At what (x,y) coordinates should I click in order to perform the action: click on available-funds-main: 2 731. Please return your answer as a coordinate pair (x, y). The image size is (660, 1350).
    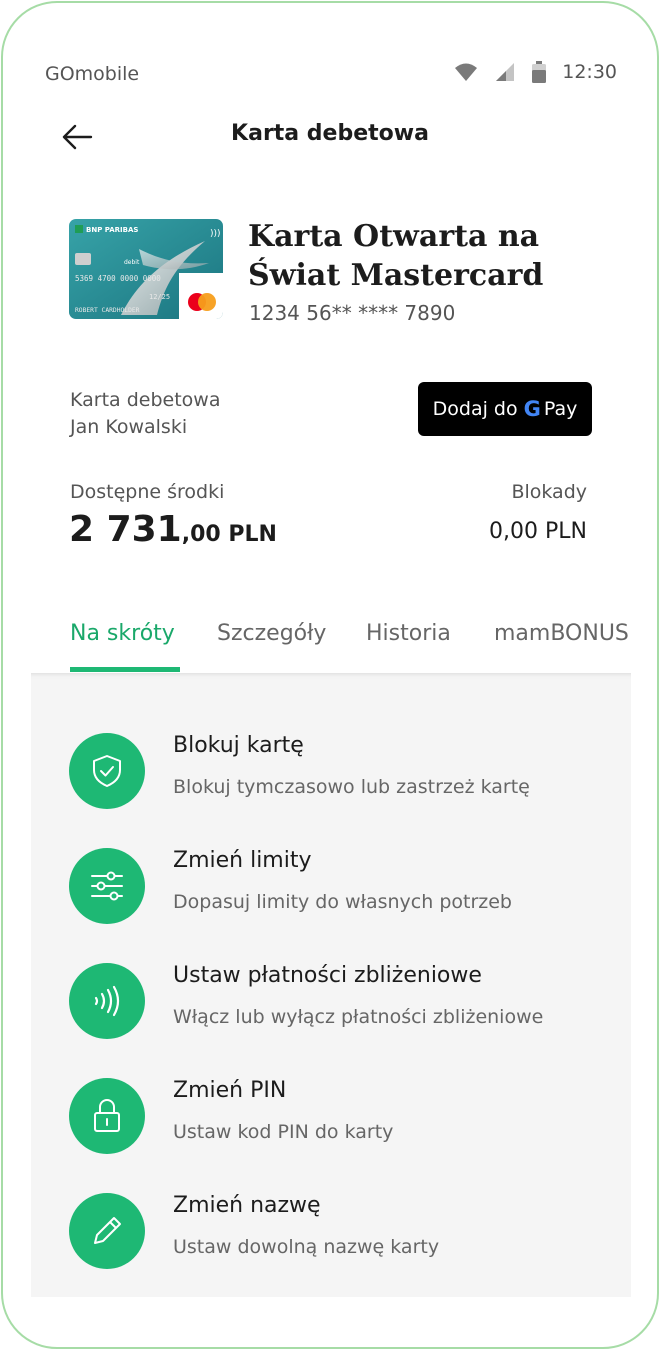
    Looking at the image, I should click on (125, 529).